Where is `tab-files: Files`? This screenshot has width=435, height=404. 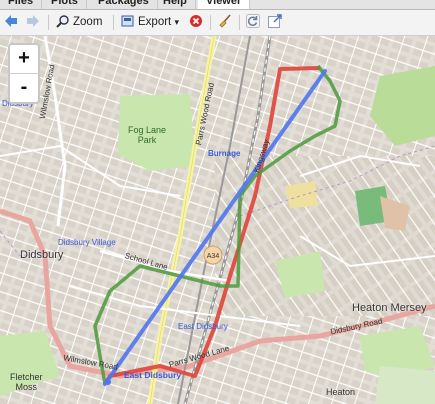
tab-files: Files is located at coordinates (21, 4).